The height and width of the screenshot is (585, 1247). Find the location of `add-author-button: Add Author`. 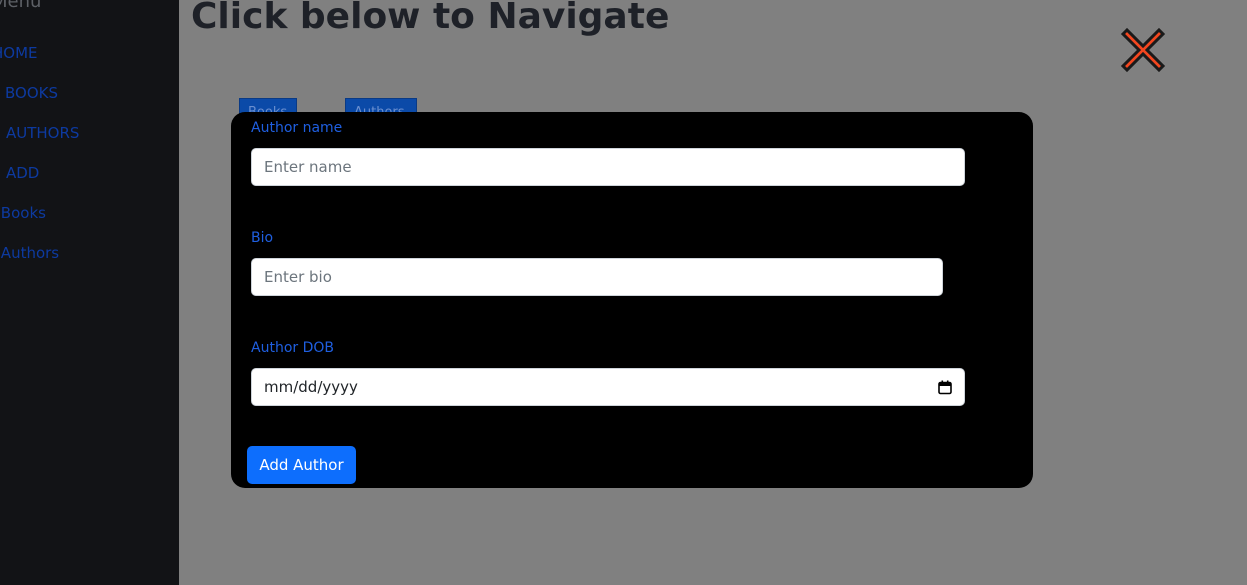

add-author-button: Add Author is located at coordinates (301, 465).